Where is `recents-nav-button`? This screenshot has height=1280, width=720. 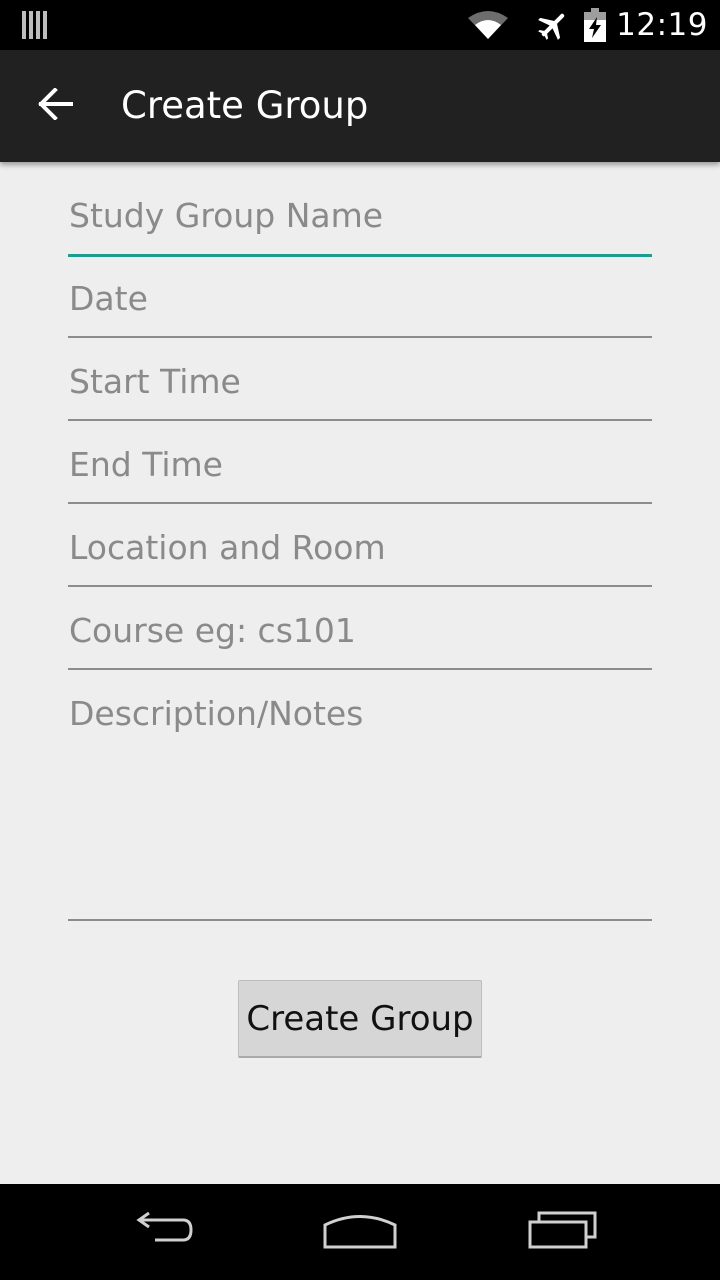
recents-nav-button is located at coordinates (563, 1232).